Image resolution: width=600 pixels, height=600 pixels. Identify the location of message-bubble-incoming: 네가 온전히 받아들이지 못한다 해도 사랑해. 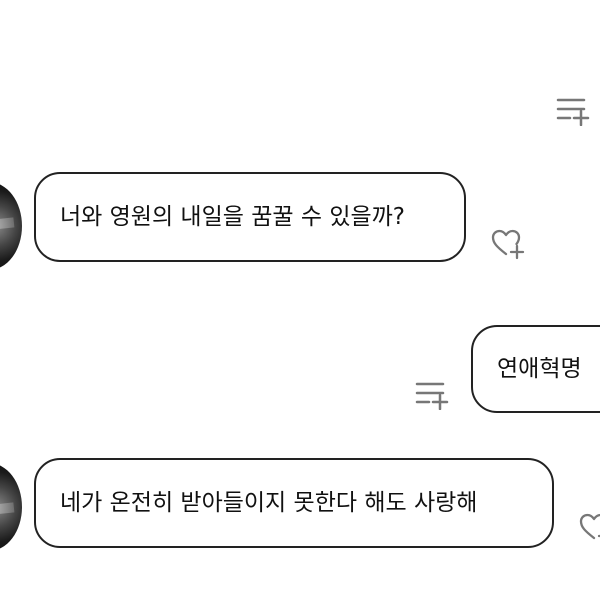
(294, 503).